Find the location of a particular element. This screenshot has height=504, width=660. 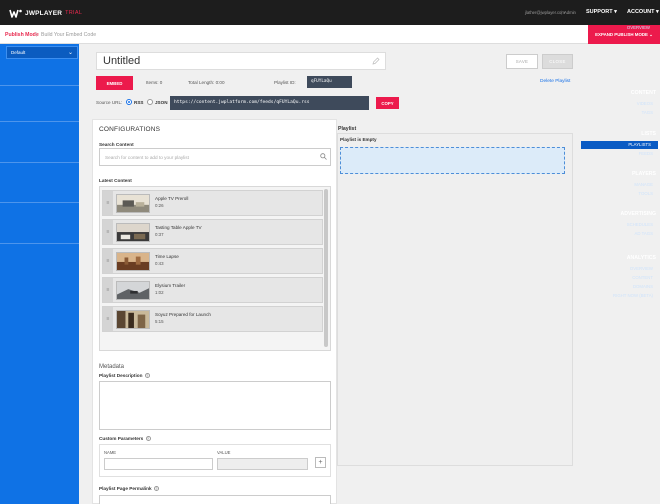

list-item: ≡ Soyuz Prepared for Launch 5:15 is located at coordinates (212, 319).